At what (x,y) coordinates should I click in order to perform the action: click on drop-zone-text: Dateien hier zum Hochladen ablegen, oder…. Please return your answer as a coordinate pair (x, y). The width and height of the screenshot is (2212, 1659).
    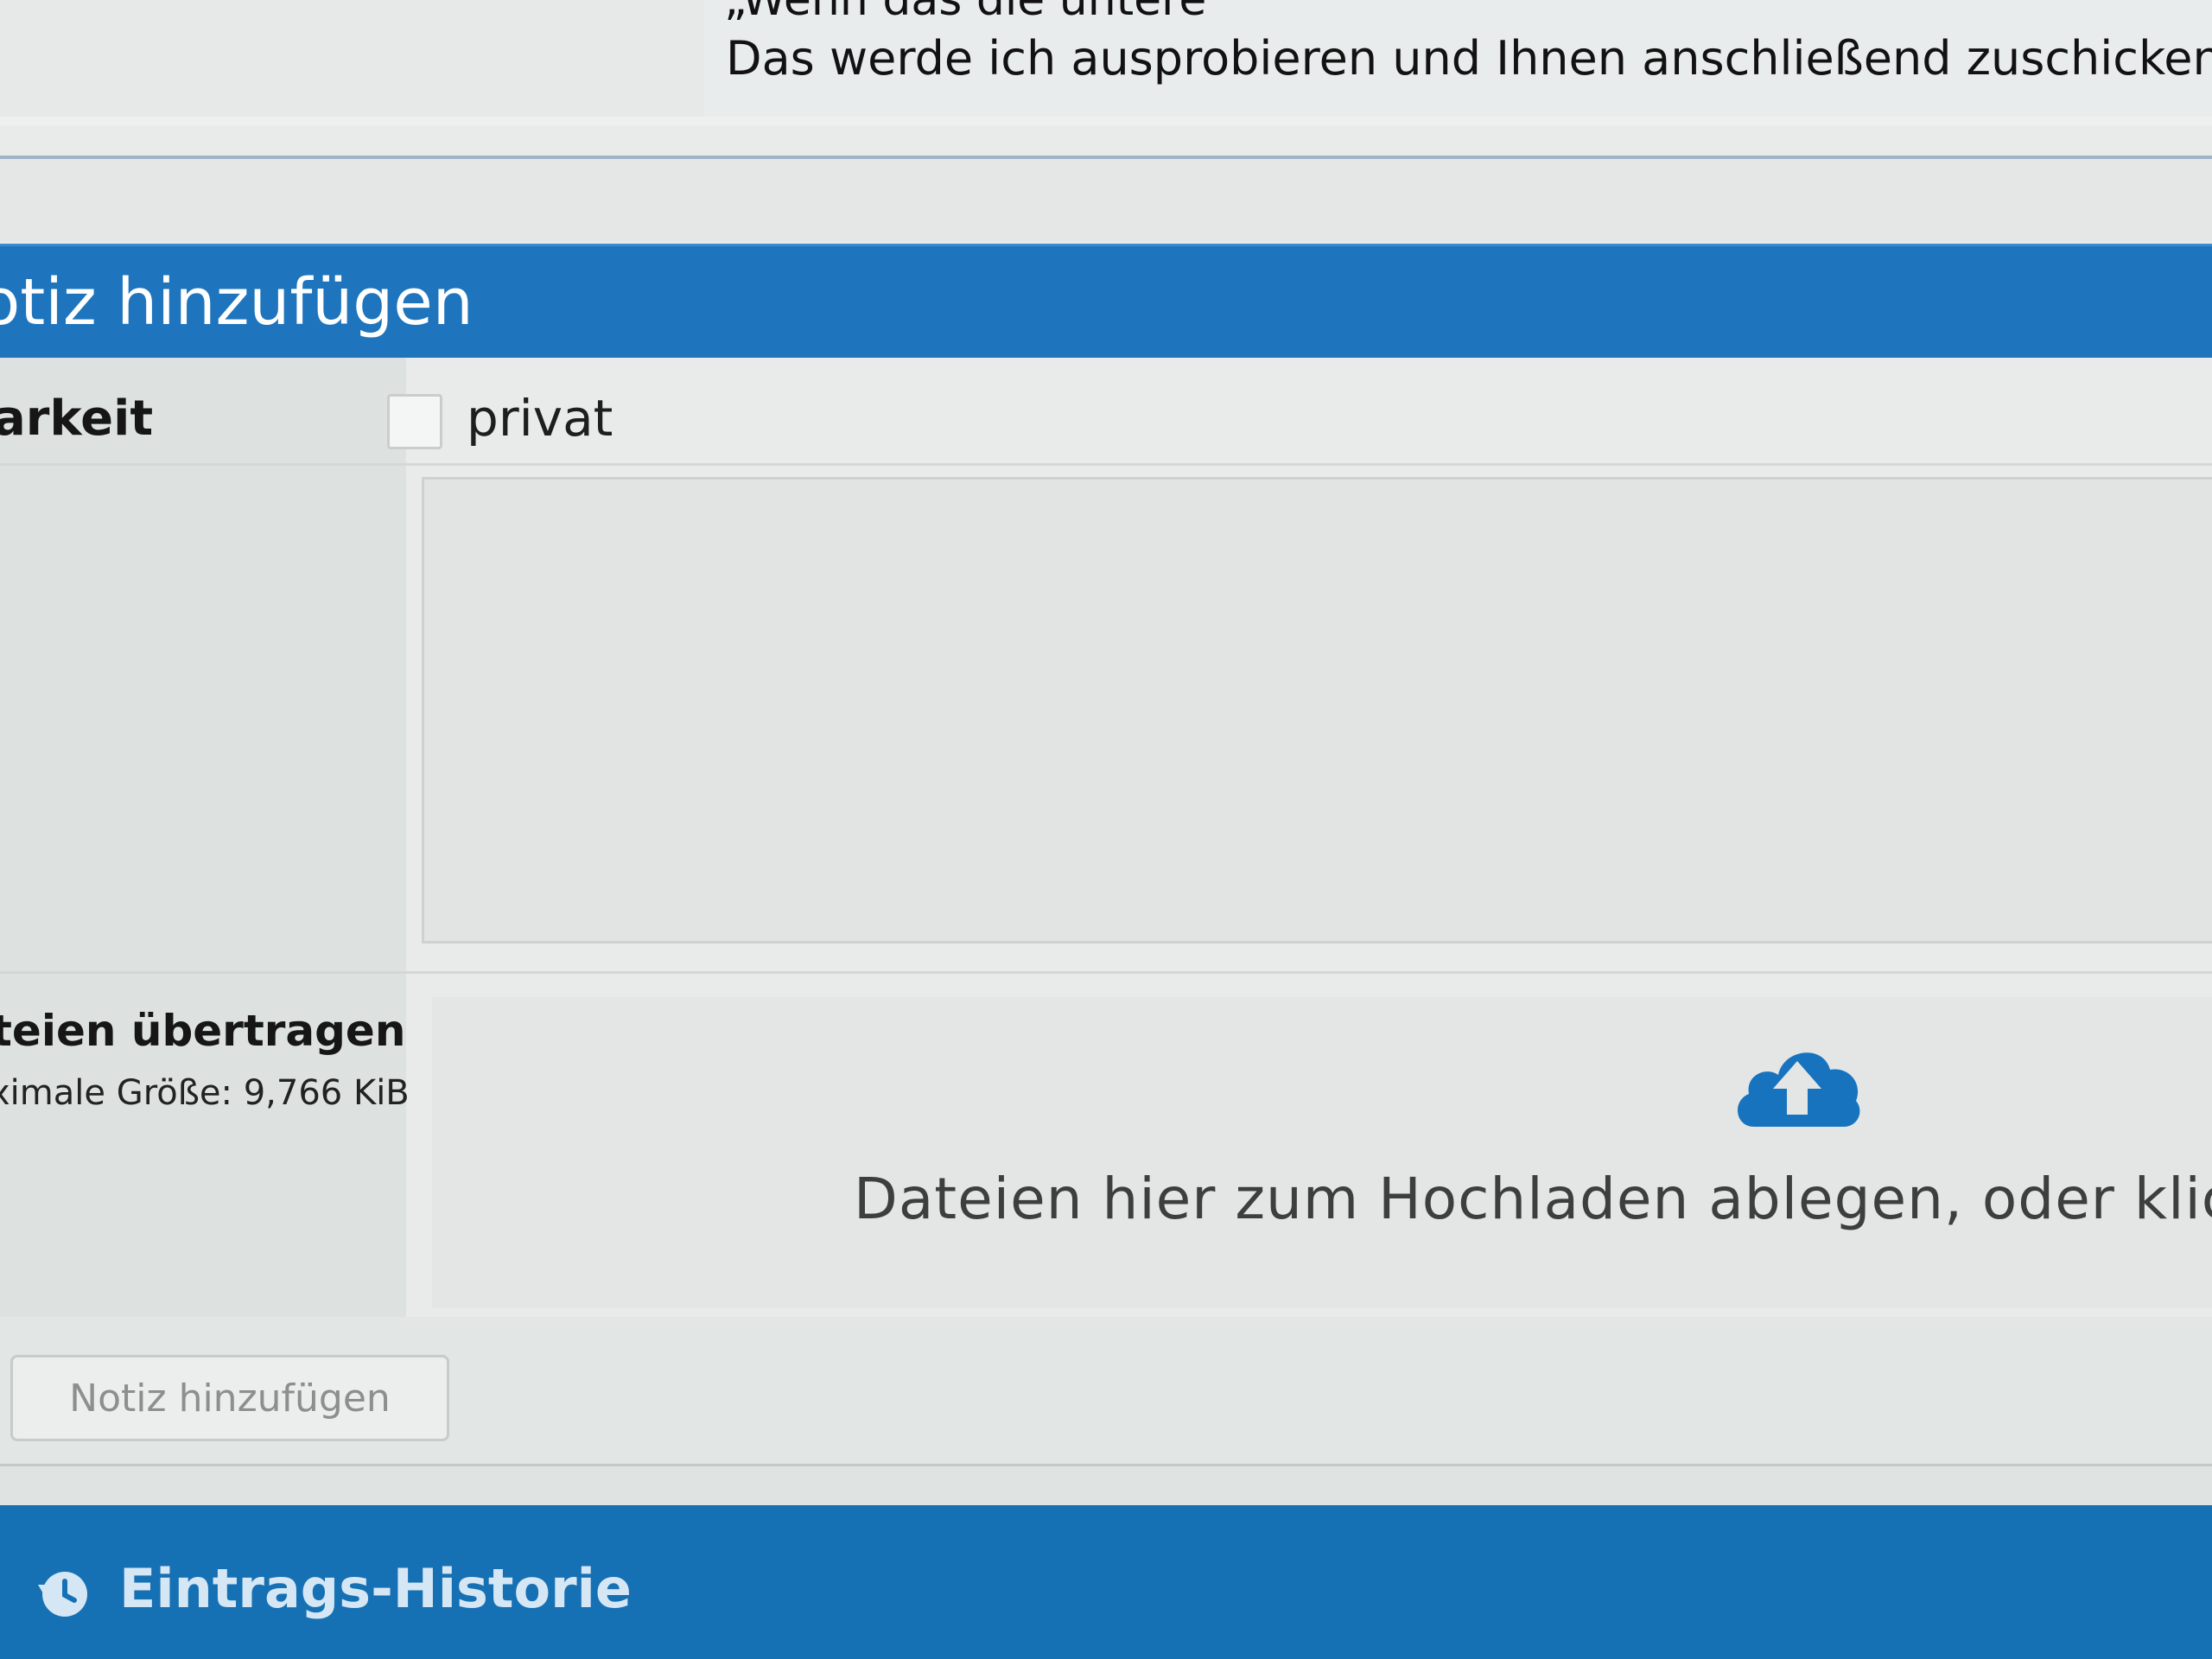
    Looking at the image, I should click on (1533, 1199).